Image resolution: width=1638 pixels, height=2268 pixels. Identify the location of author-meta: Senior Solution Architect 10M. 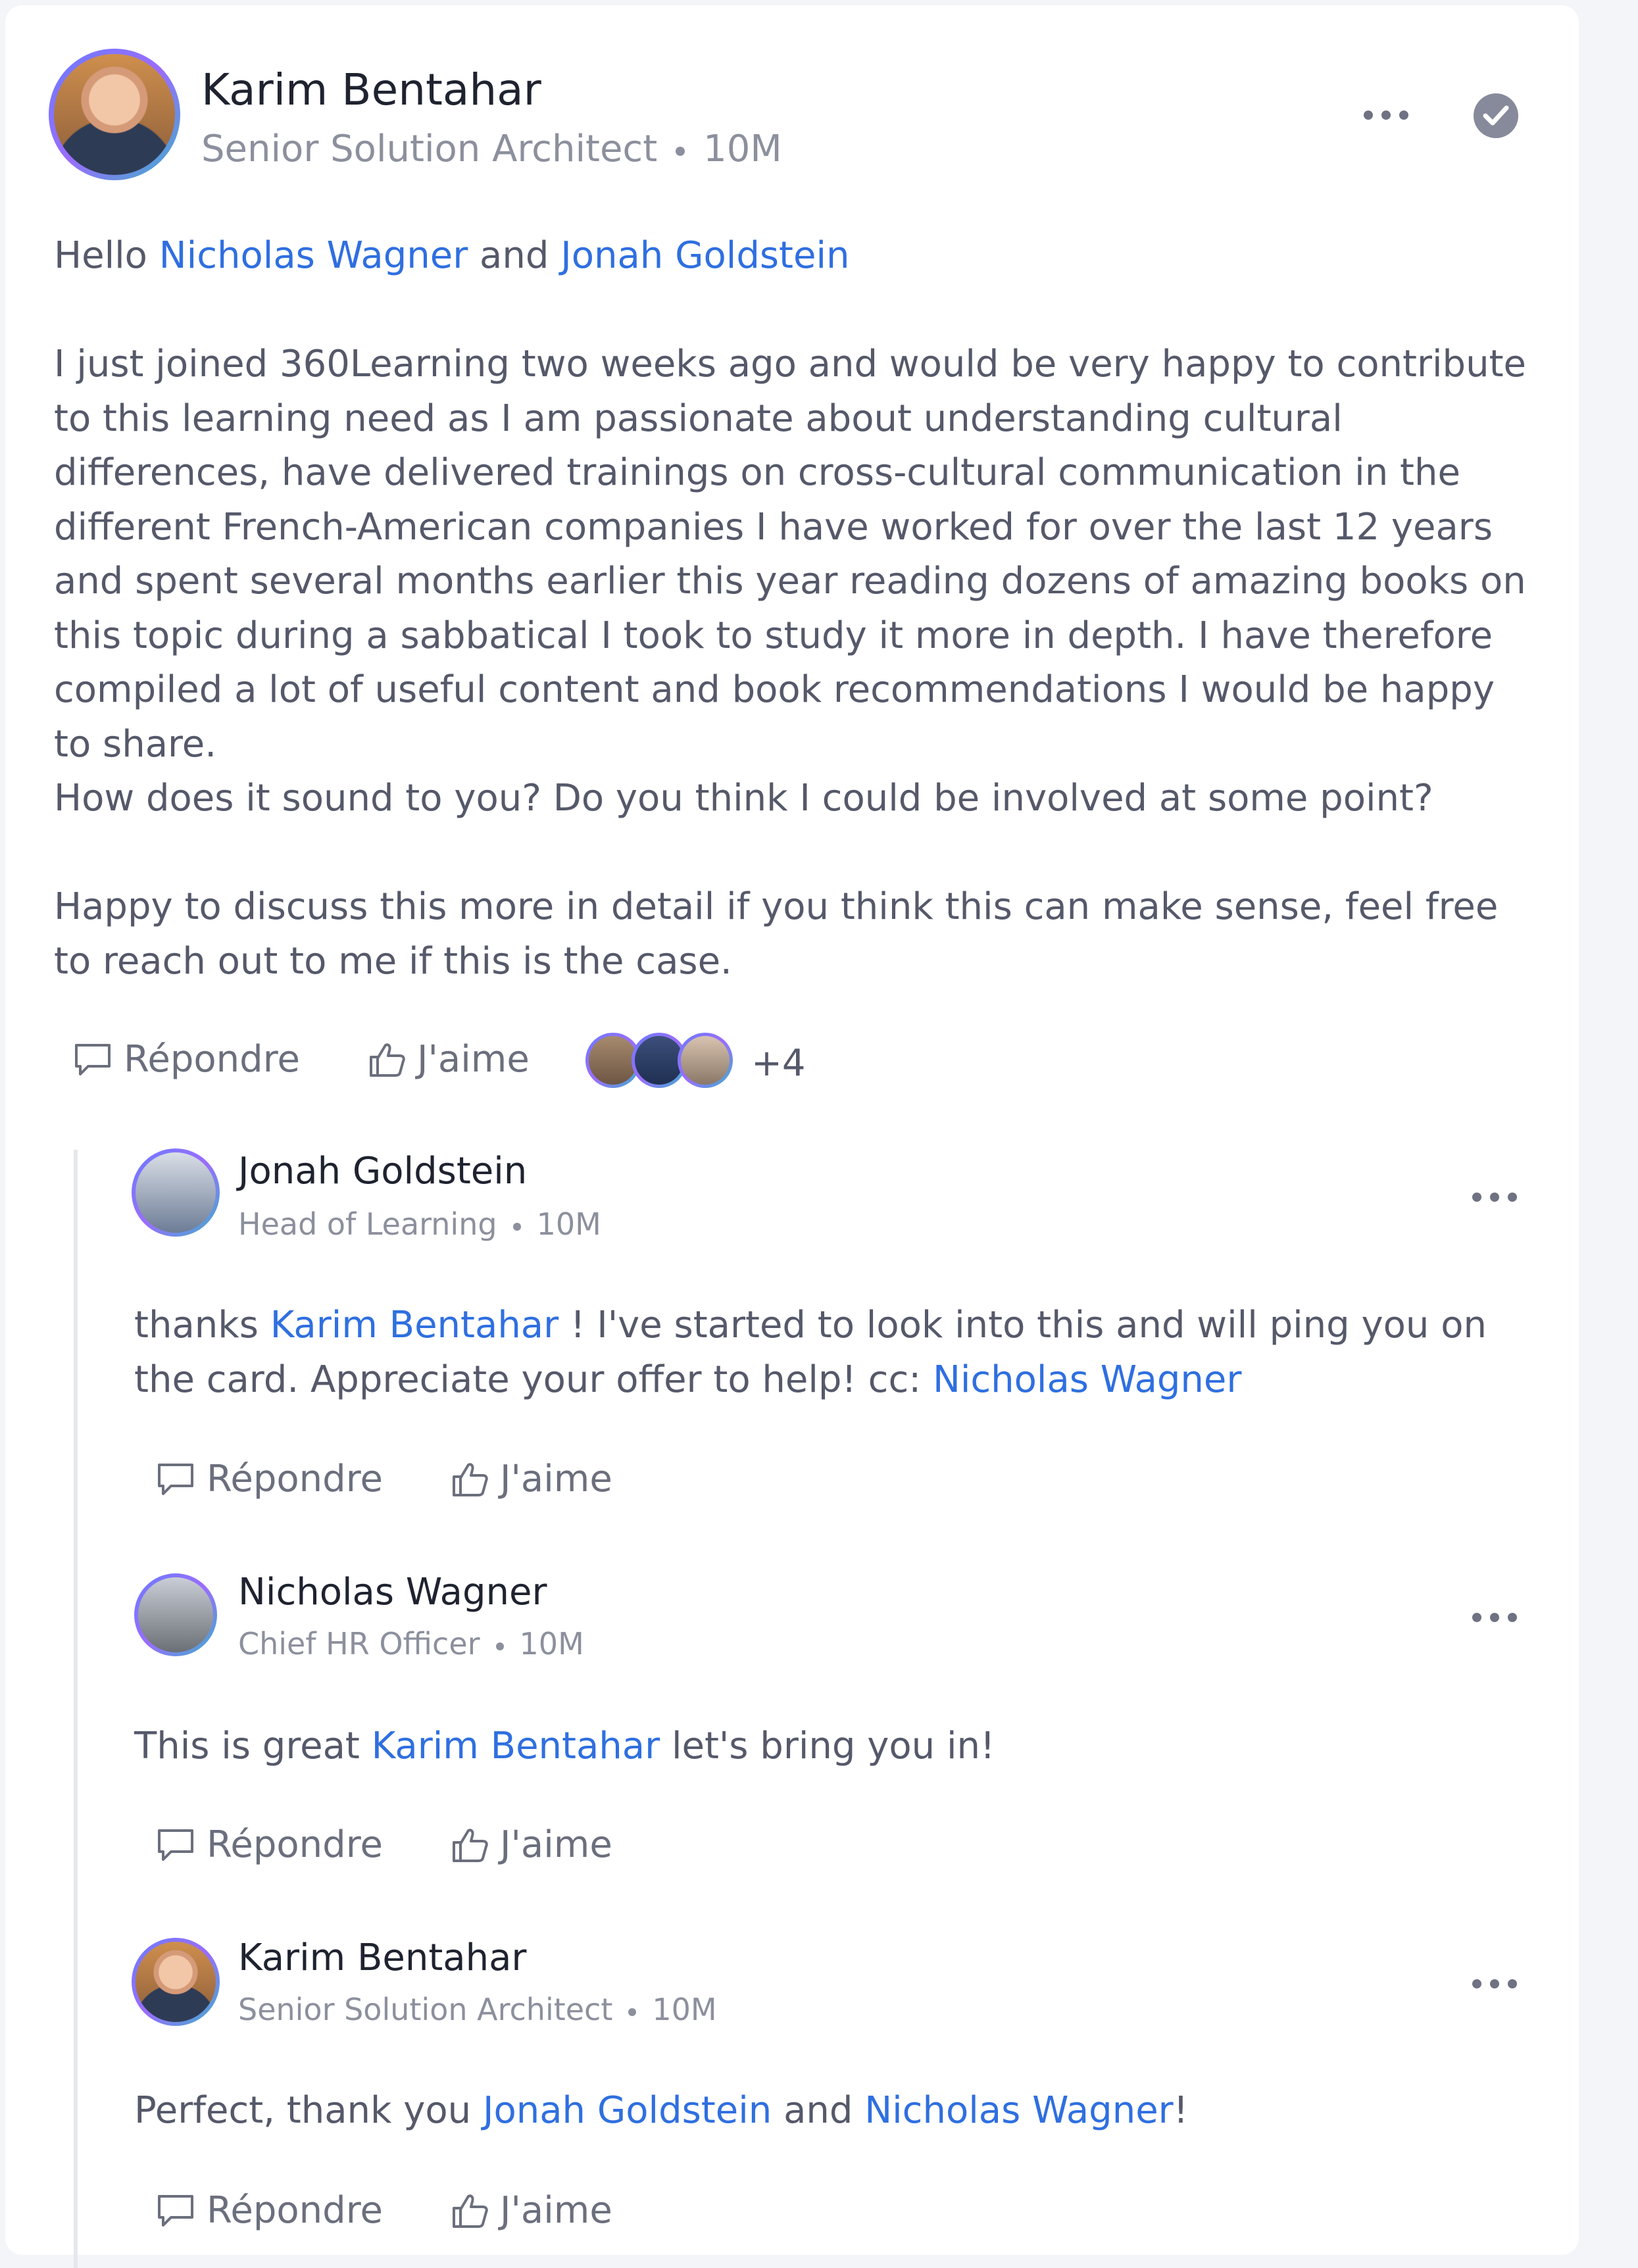
(491, 149).